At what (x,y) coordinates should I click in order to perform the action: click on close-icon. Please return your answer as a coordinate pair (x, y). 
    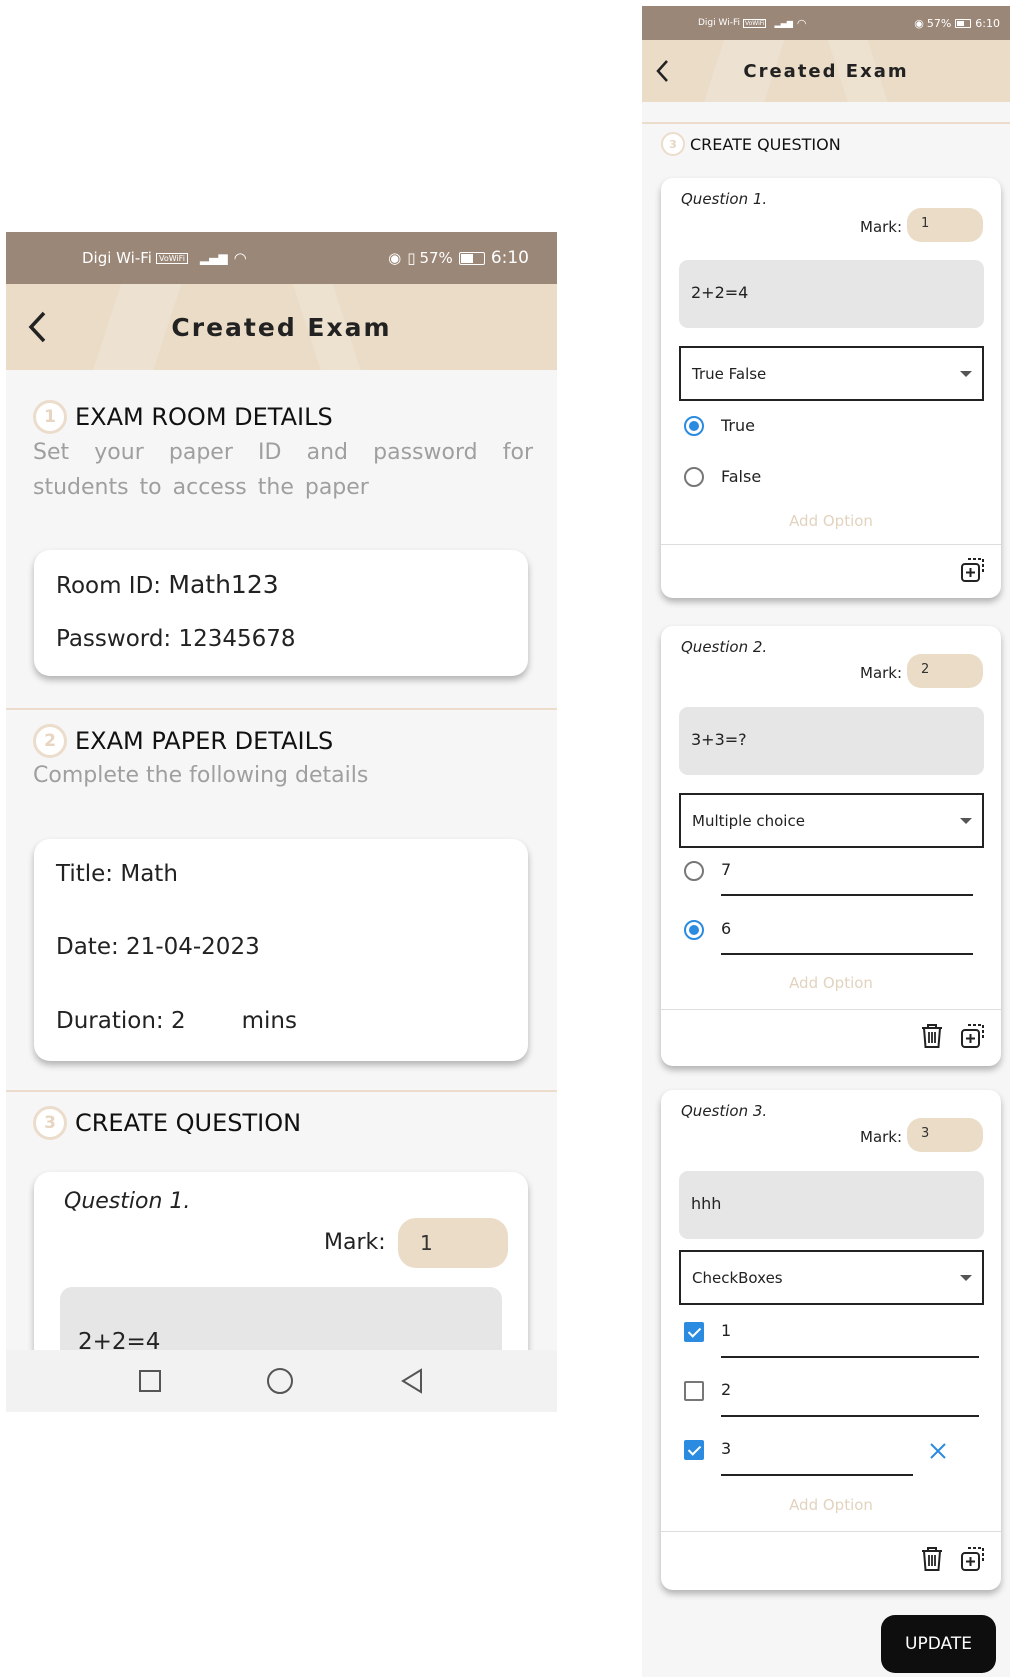
    Looking at the image, I should click on (938, 1451).